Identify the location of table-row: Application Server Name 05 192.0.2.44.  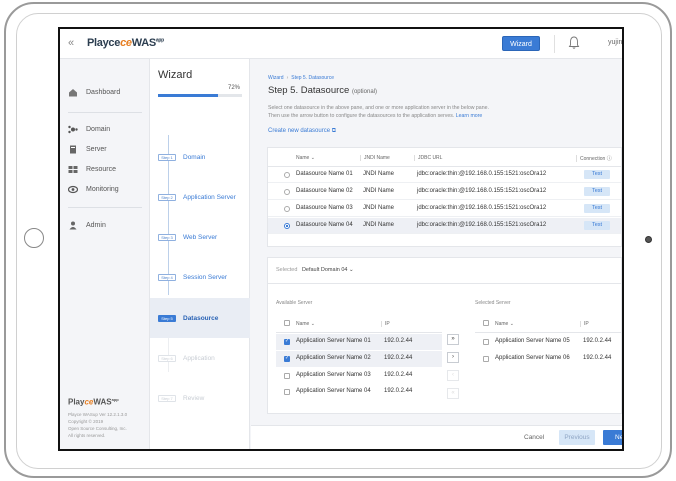
(548, 342).